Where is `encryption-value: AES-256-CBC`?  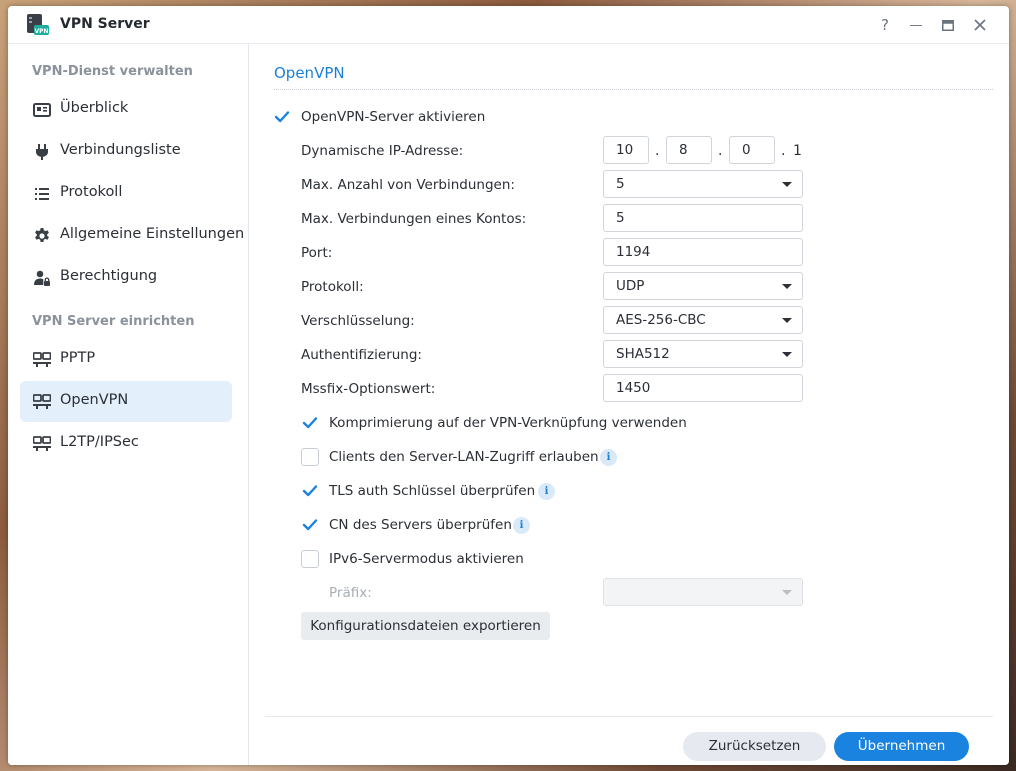 encryption-value: AES-256-CBC is located at coordinates (661, 320).